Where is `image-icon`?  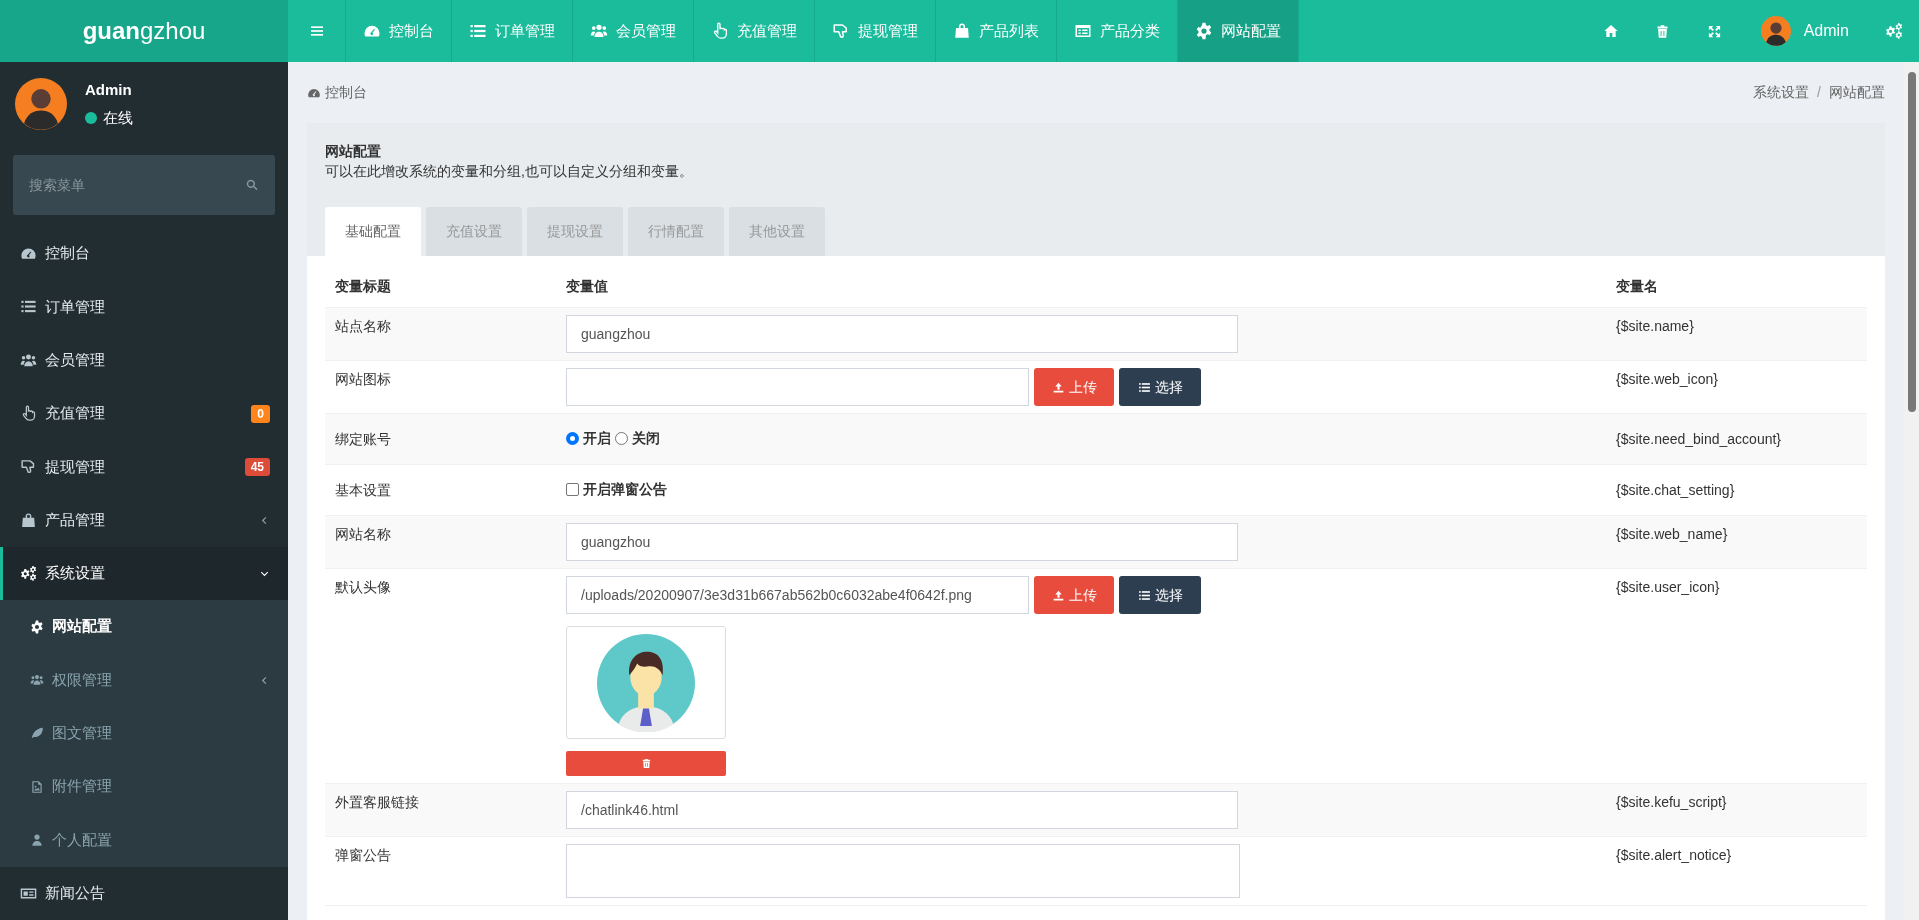
image-icon is located at coordinates (37, 786).